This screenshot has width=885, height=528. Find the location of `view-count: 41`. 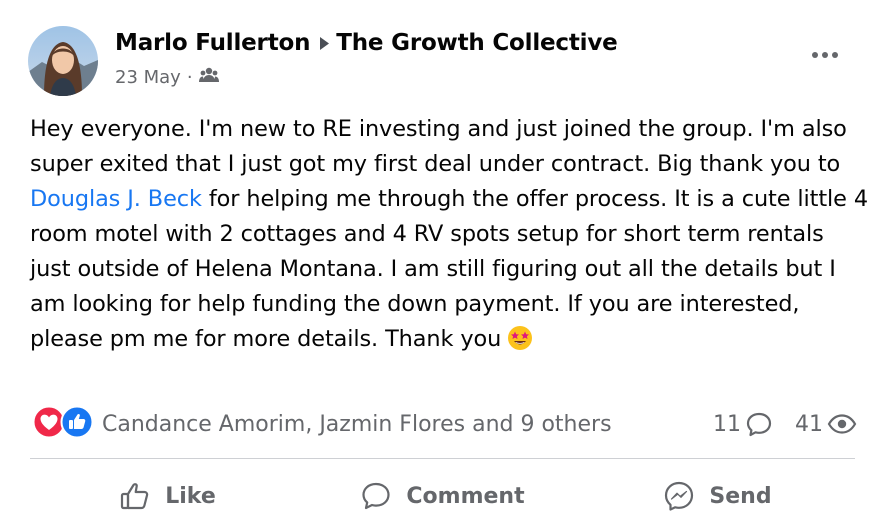

view-count: 41 is located at coordinates (826, 424).